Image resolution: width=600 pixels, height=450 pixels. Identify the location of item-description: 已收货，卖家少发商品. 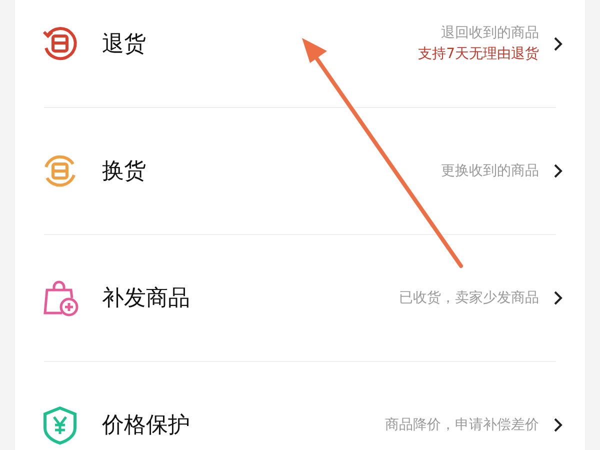
(469, 298).